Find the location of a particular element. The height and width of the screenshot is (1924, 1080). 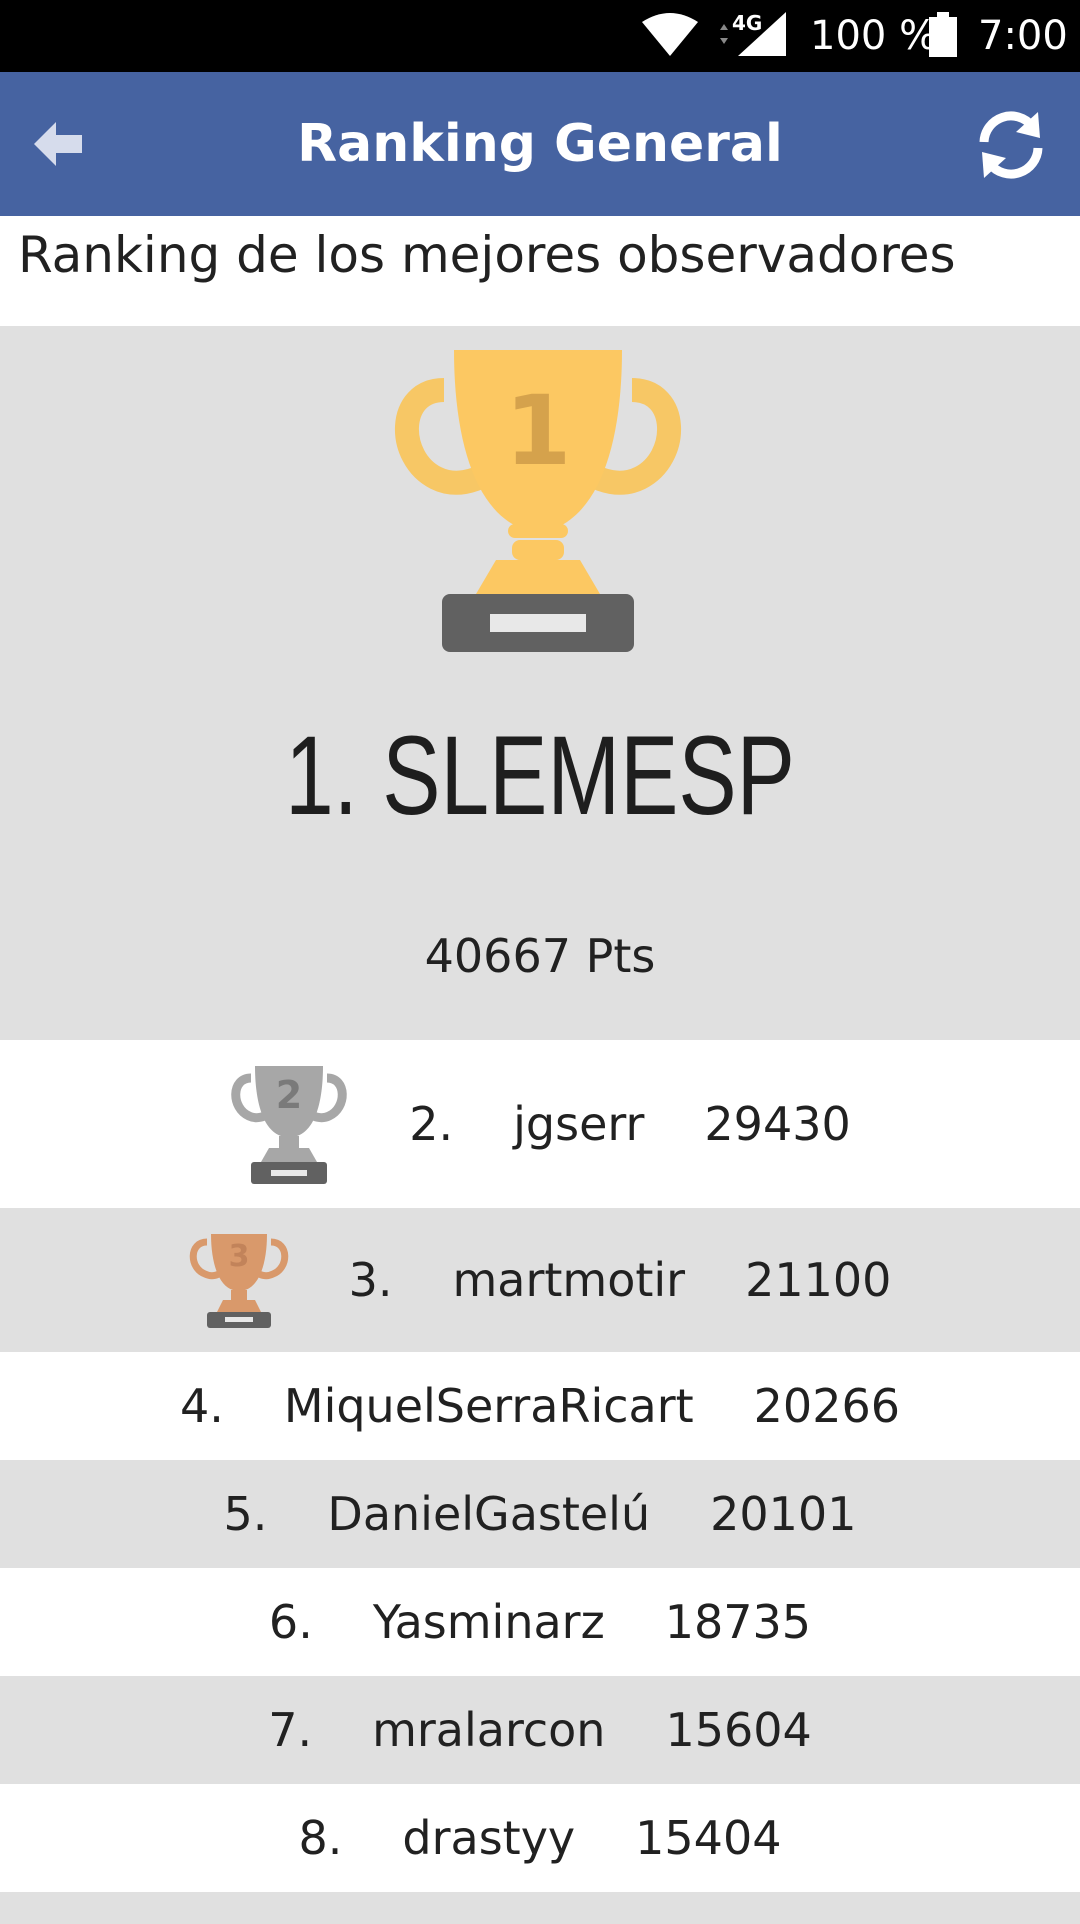

signal-icon: 4G is located at coordinates (753, 33).